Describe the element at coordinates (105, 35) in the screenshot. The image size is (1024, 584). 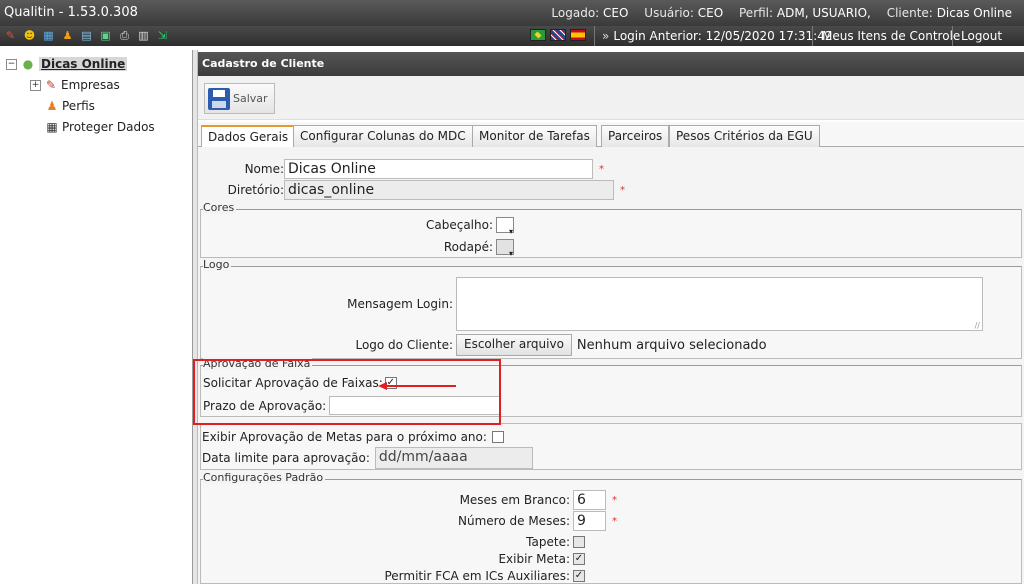
I see `report-icon: ▣` at that location.